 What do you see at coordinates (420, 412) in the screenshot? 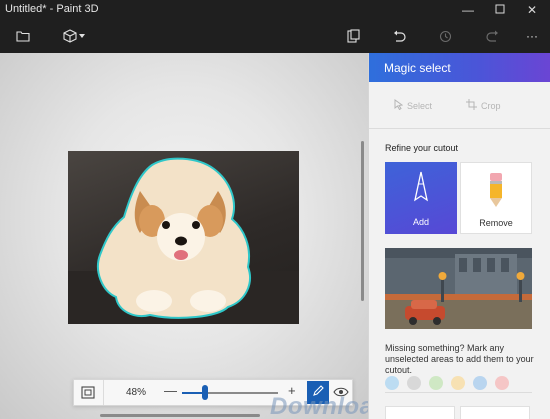
I see `back-button` at bounding box center [420, 412].